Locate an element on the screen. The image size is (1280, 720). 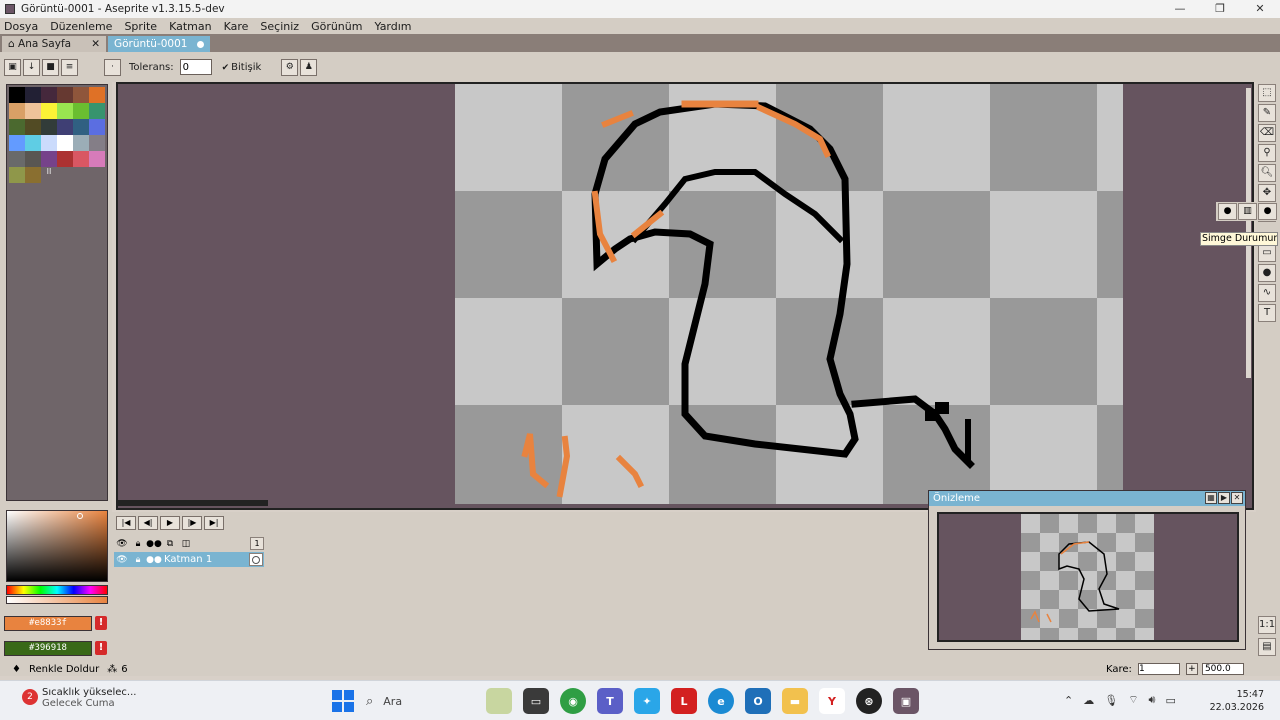
zoom-icon: 🔍︎ is located at coordinates (1267, 173).